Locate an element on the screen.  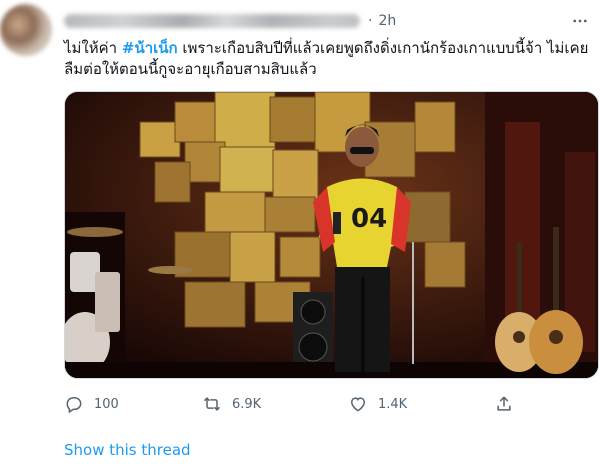
tweet-header: · 2h is located at coordinates (230, 21).